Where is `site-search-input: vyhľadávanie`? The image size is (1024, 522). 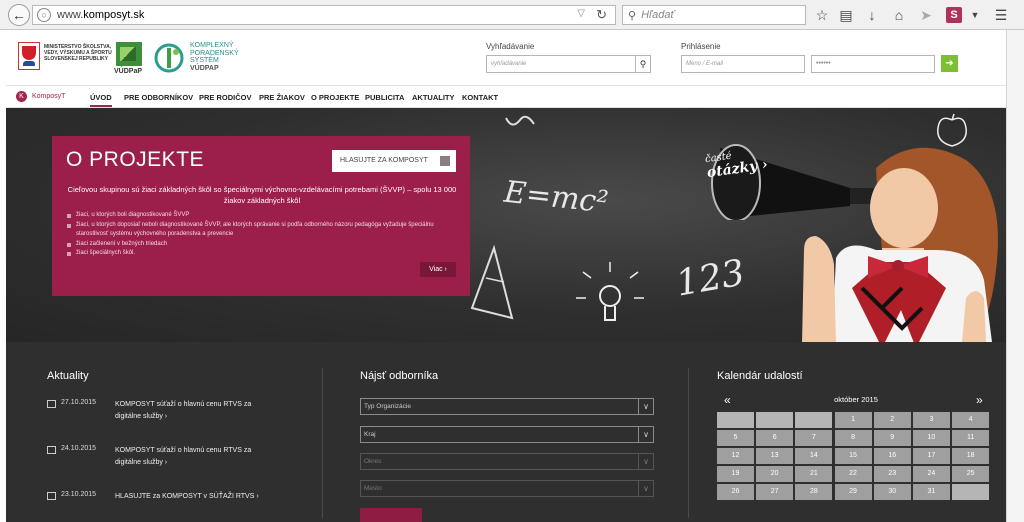 site-search-input: vyhľadávanie is located at coordinates (561, 64).